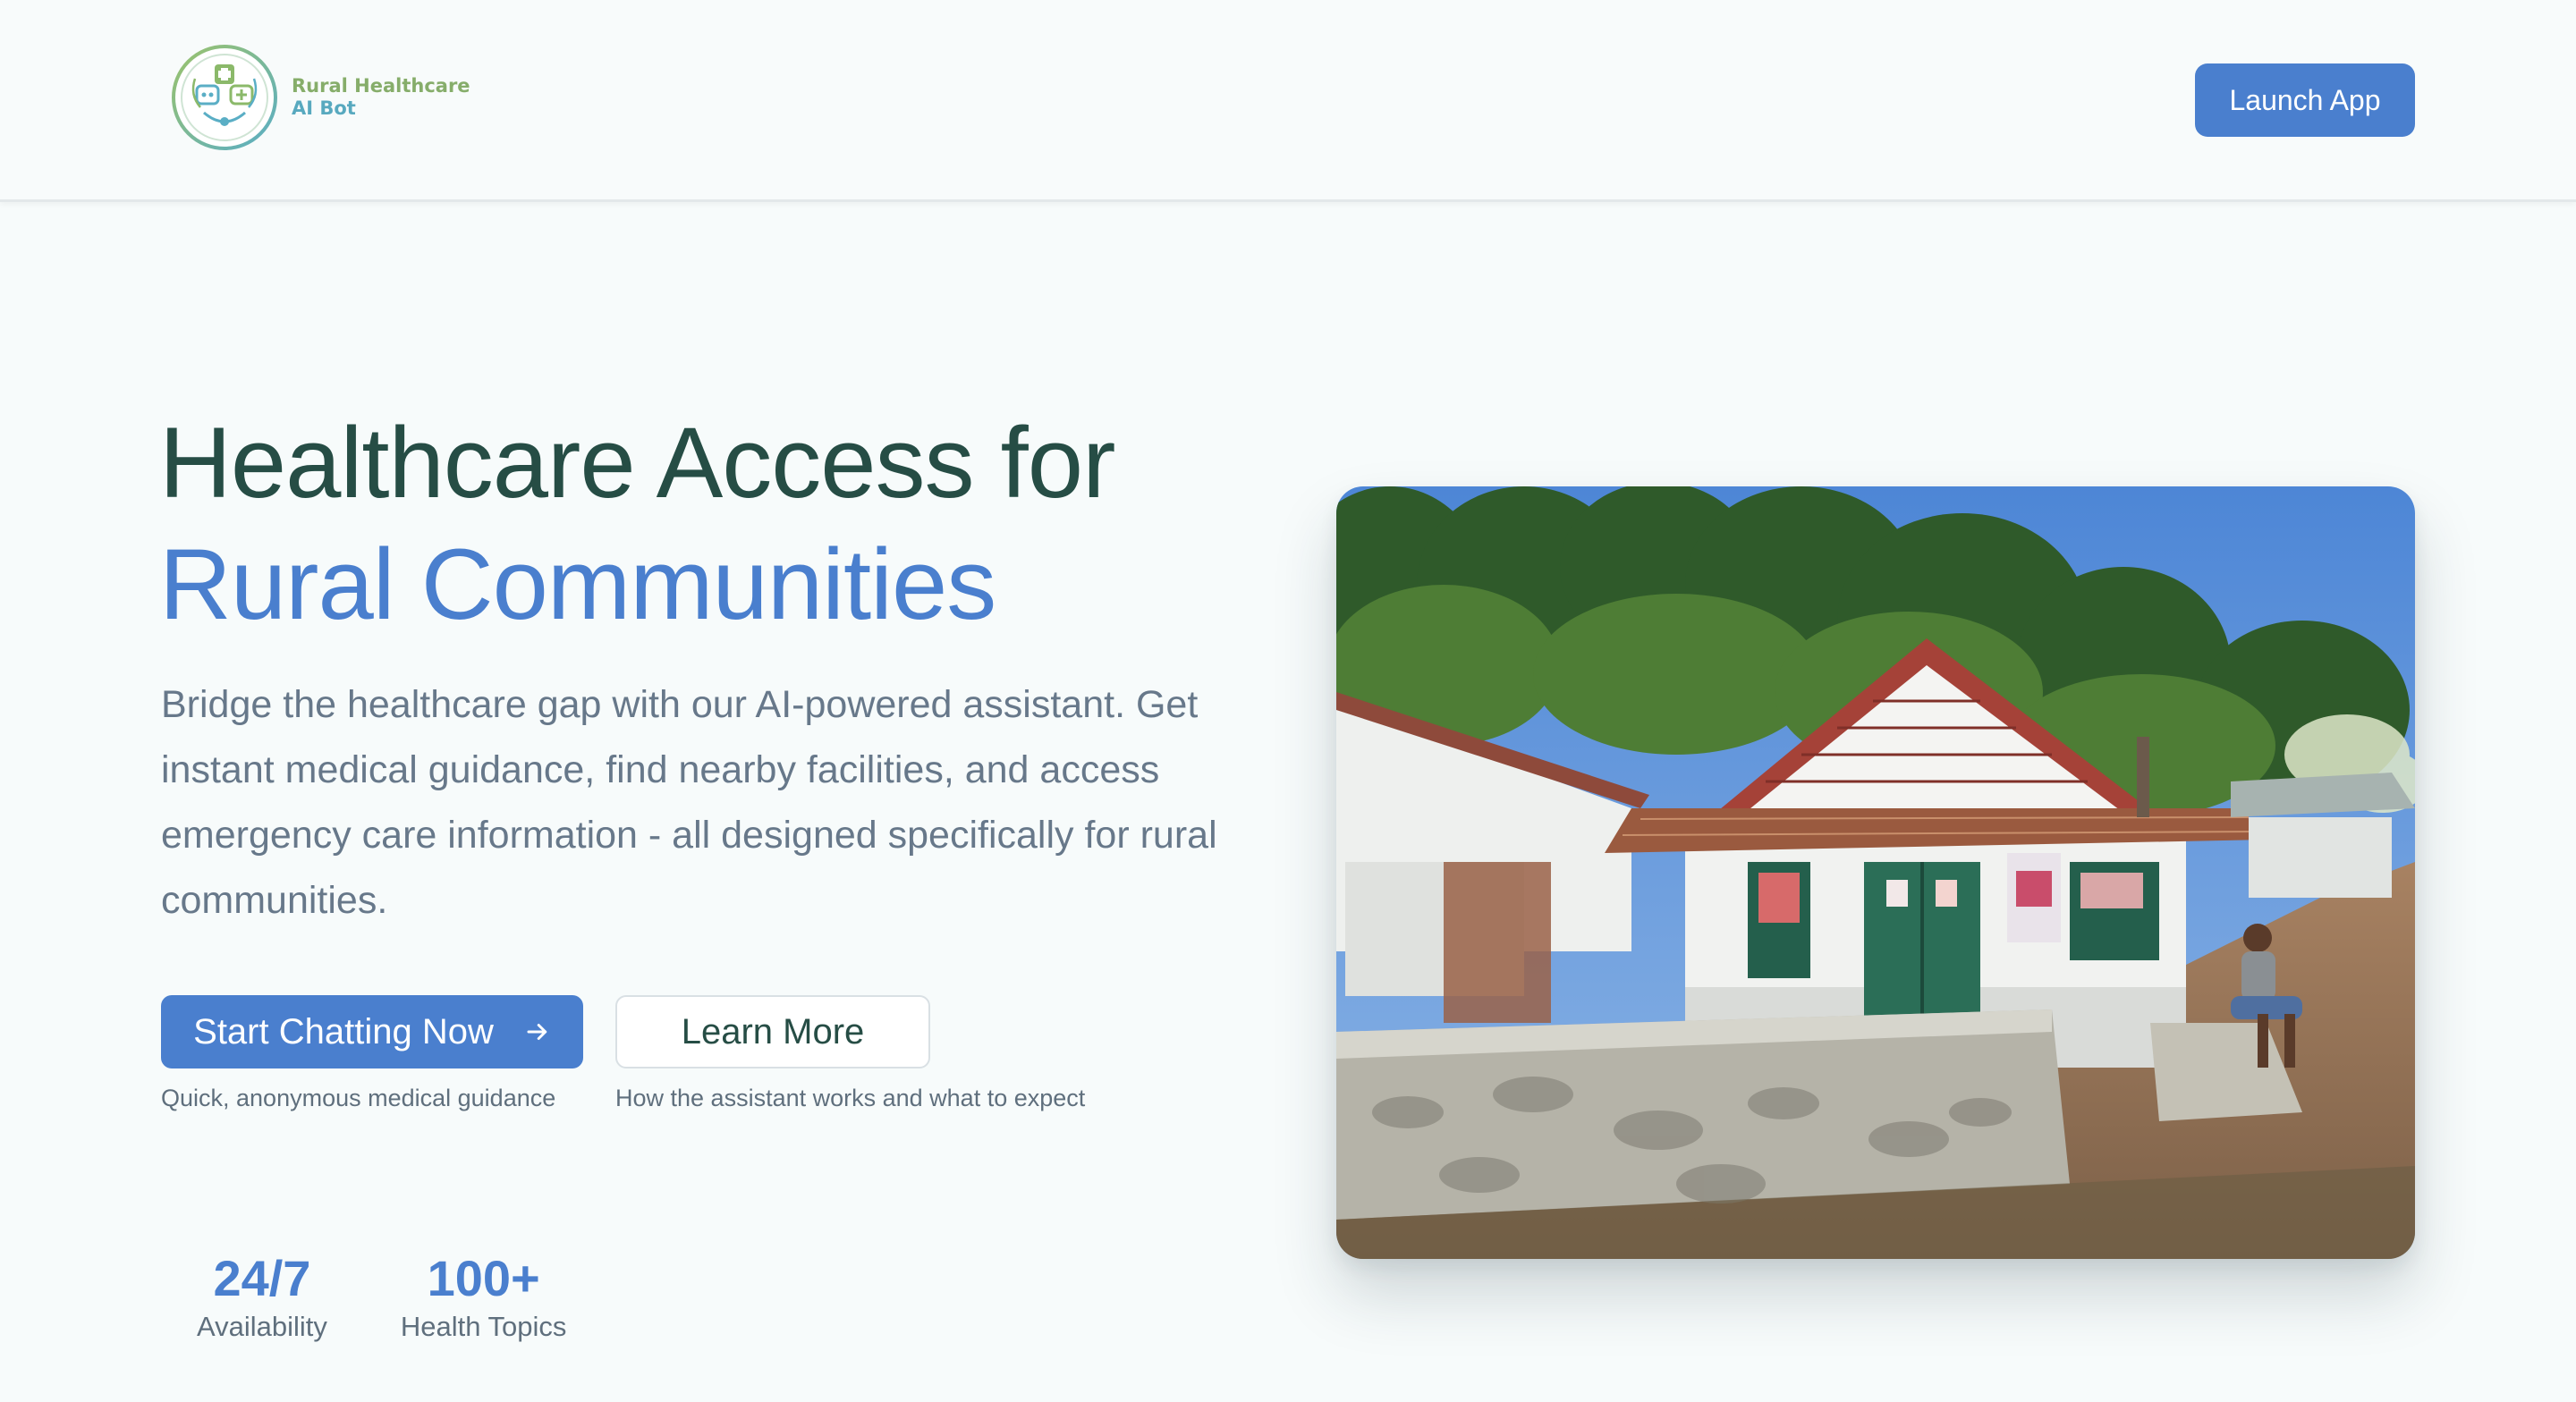 Image resolution: width=2576 pixels, height=1402 pixels. Describe the element at coordinates (483, 1278) in the screenshot. I see `stat-value: 100+` at that location.